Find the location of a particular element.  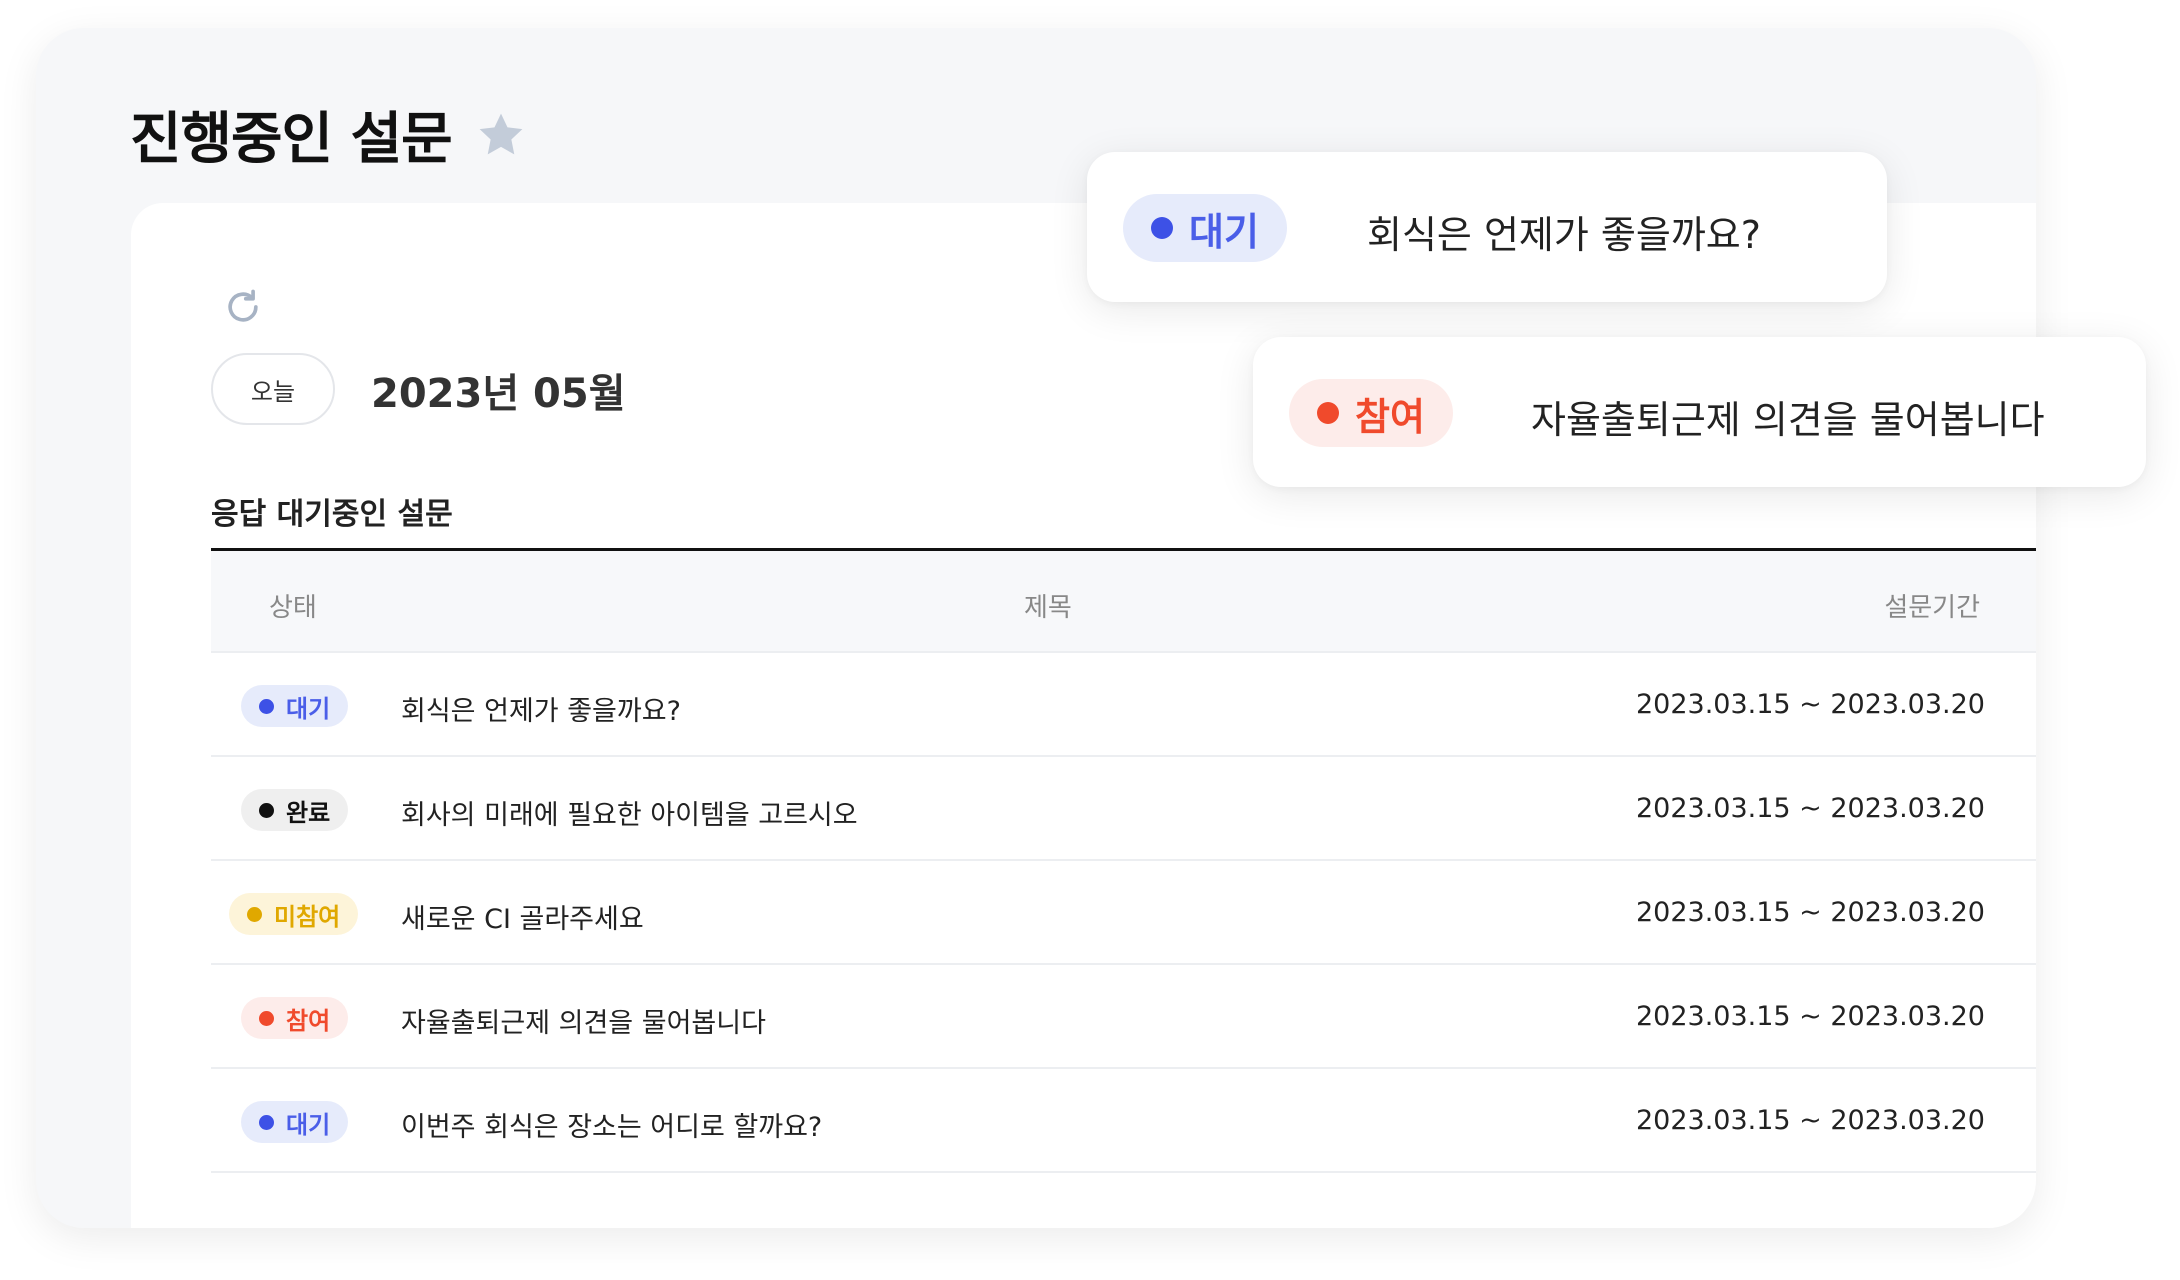

table-header: 상태 제목 설문기간 is located at coordinates (1123, 602).